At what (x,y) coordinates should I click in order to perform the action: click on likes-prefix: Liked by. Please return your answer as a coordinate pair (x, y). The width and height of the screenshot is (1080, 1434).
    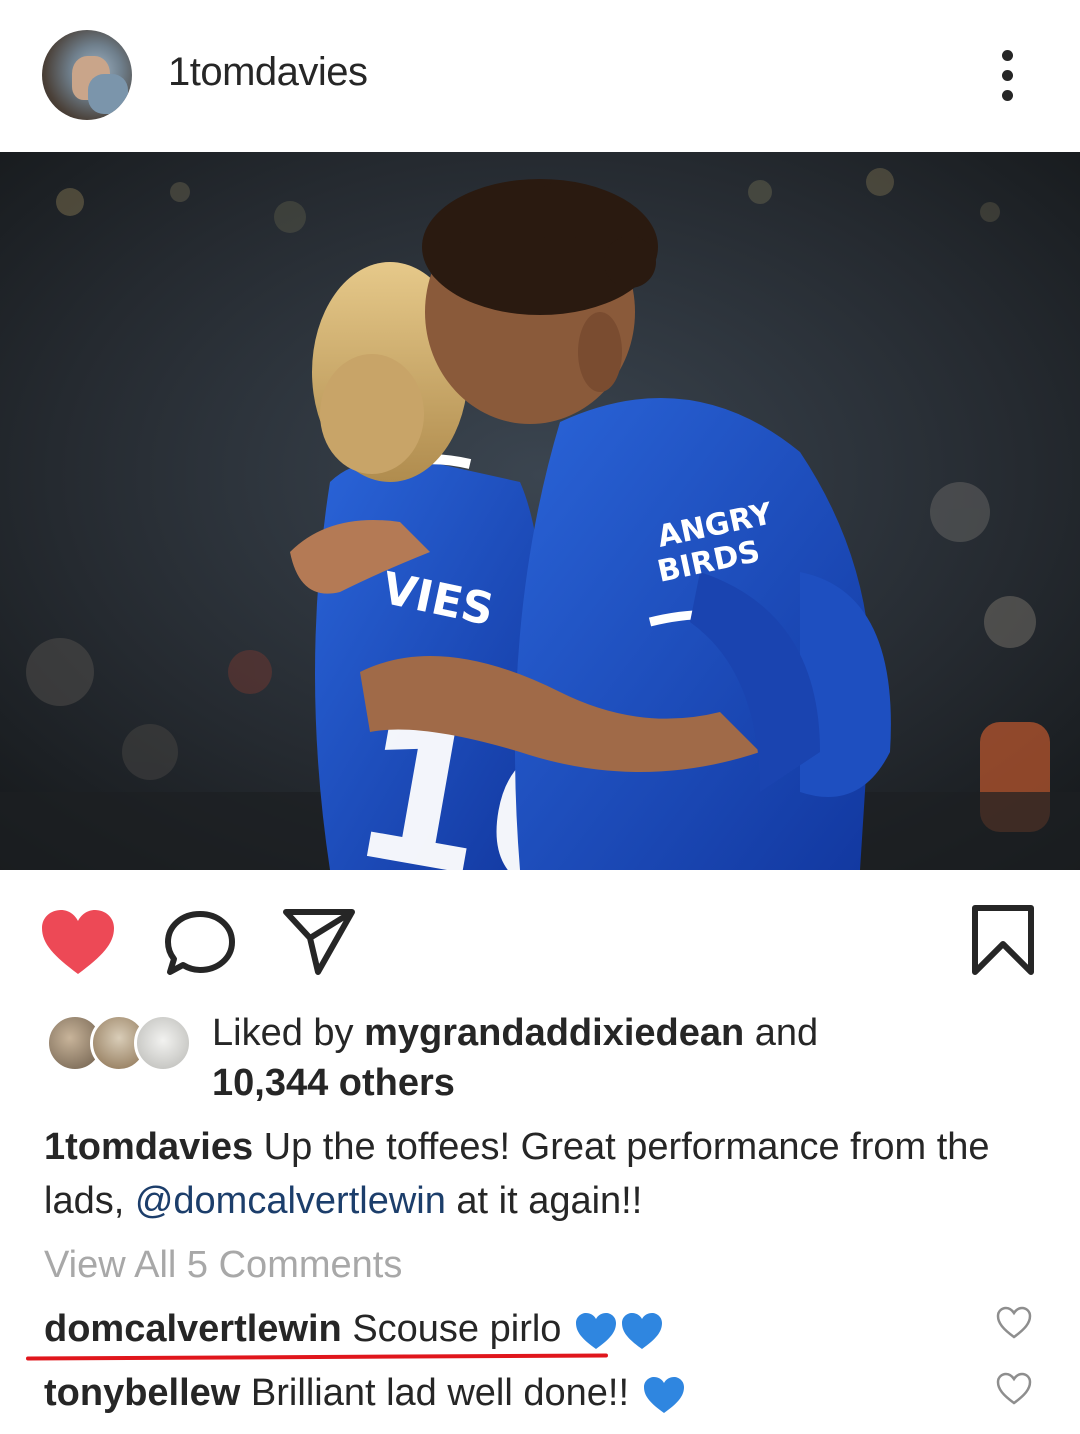
    Looking at the image, I should click on (288, 1033).